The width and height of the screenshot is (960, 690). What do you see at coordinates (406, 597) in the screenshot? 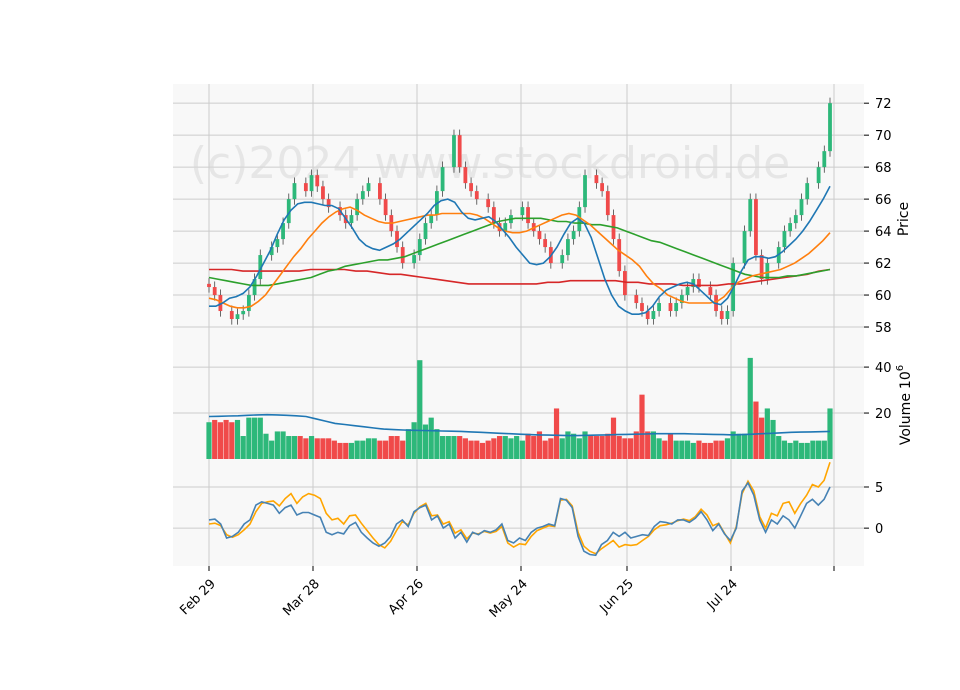
I see `x-tick-label: Apr 26` at bounding box center [406, 597].